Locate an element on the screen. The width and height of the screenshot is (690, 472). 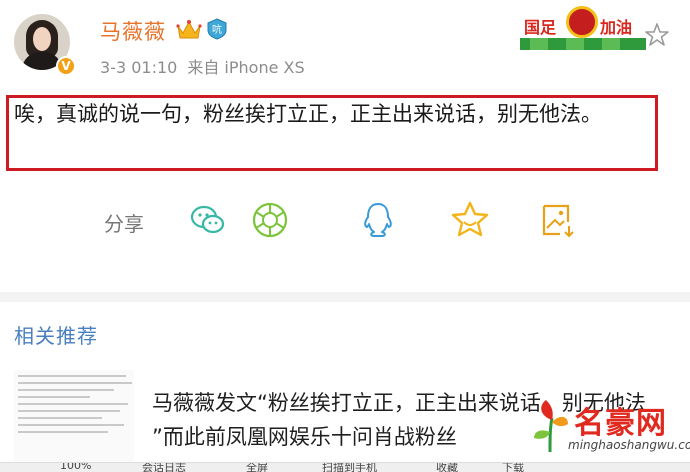
post-text: 唉，真诚的说一句，粉丝挨打立正，正主出来说话，别无他法。 is located at coordinates (308, 114).